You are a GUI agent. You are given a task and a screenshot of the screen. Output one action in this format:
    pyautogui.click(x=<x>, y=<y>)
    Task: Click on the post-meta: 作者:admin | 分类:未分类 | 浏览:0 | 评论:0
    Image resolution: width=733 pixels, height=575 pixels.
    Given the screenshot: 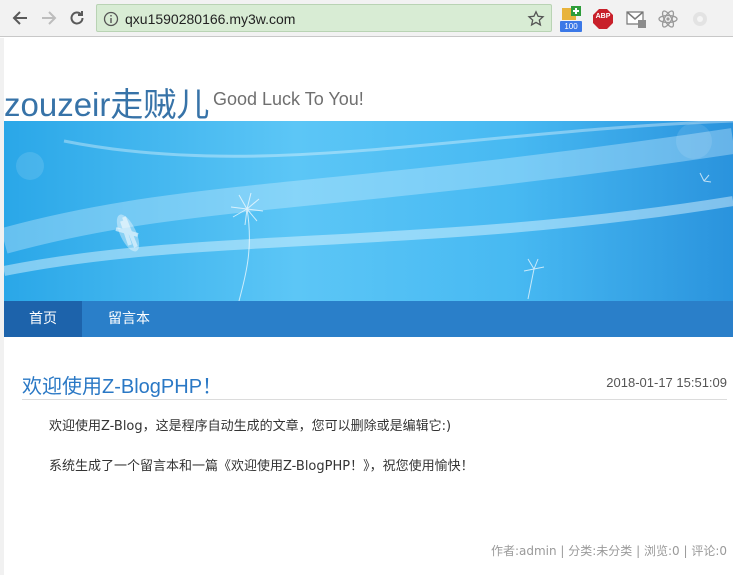 What is the action you would take?
    pyautogui.click(x=608, y=551)
    